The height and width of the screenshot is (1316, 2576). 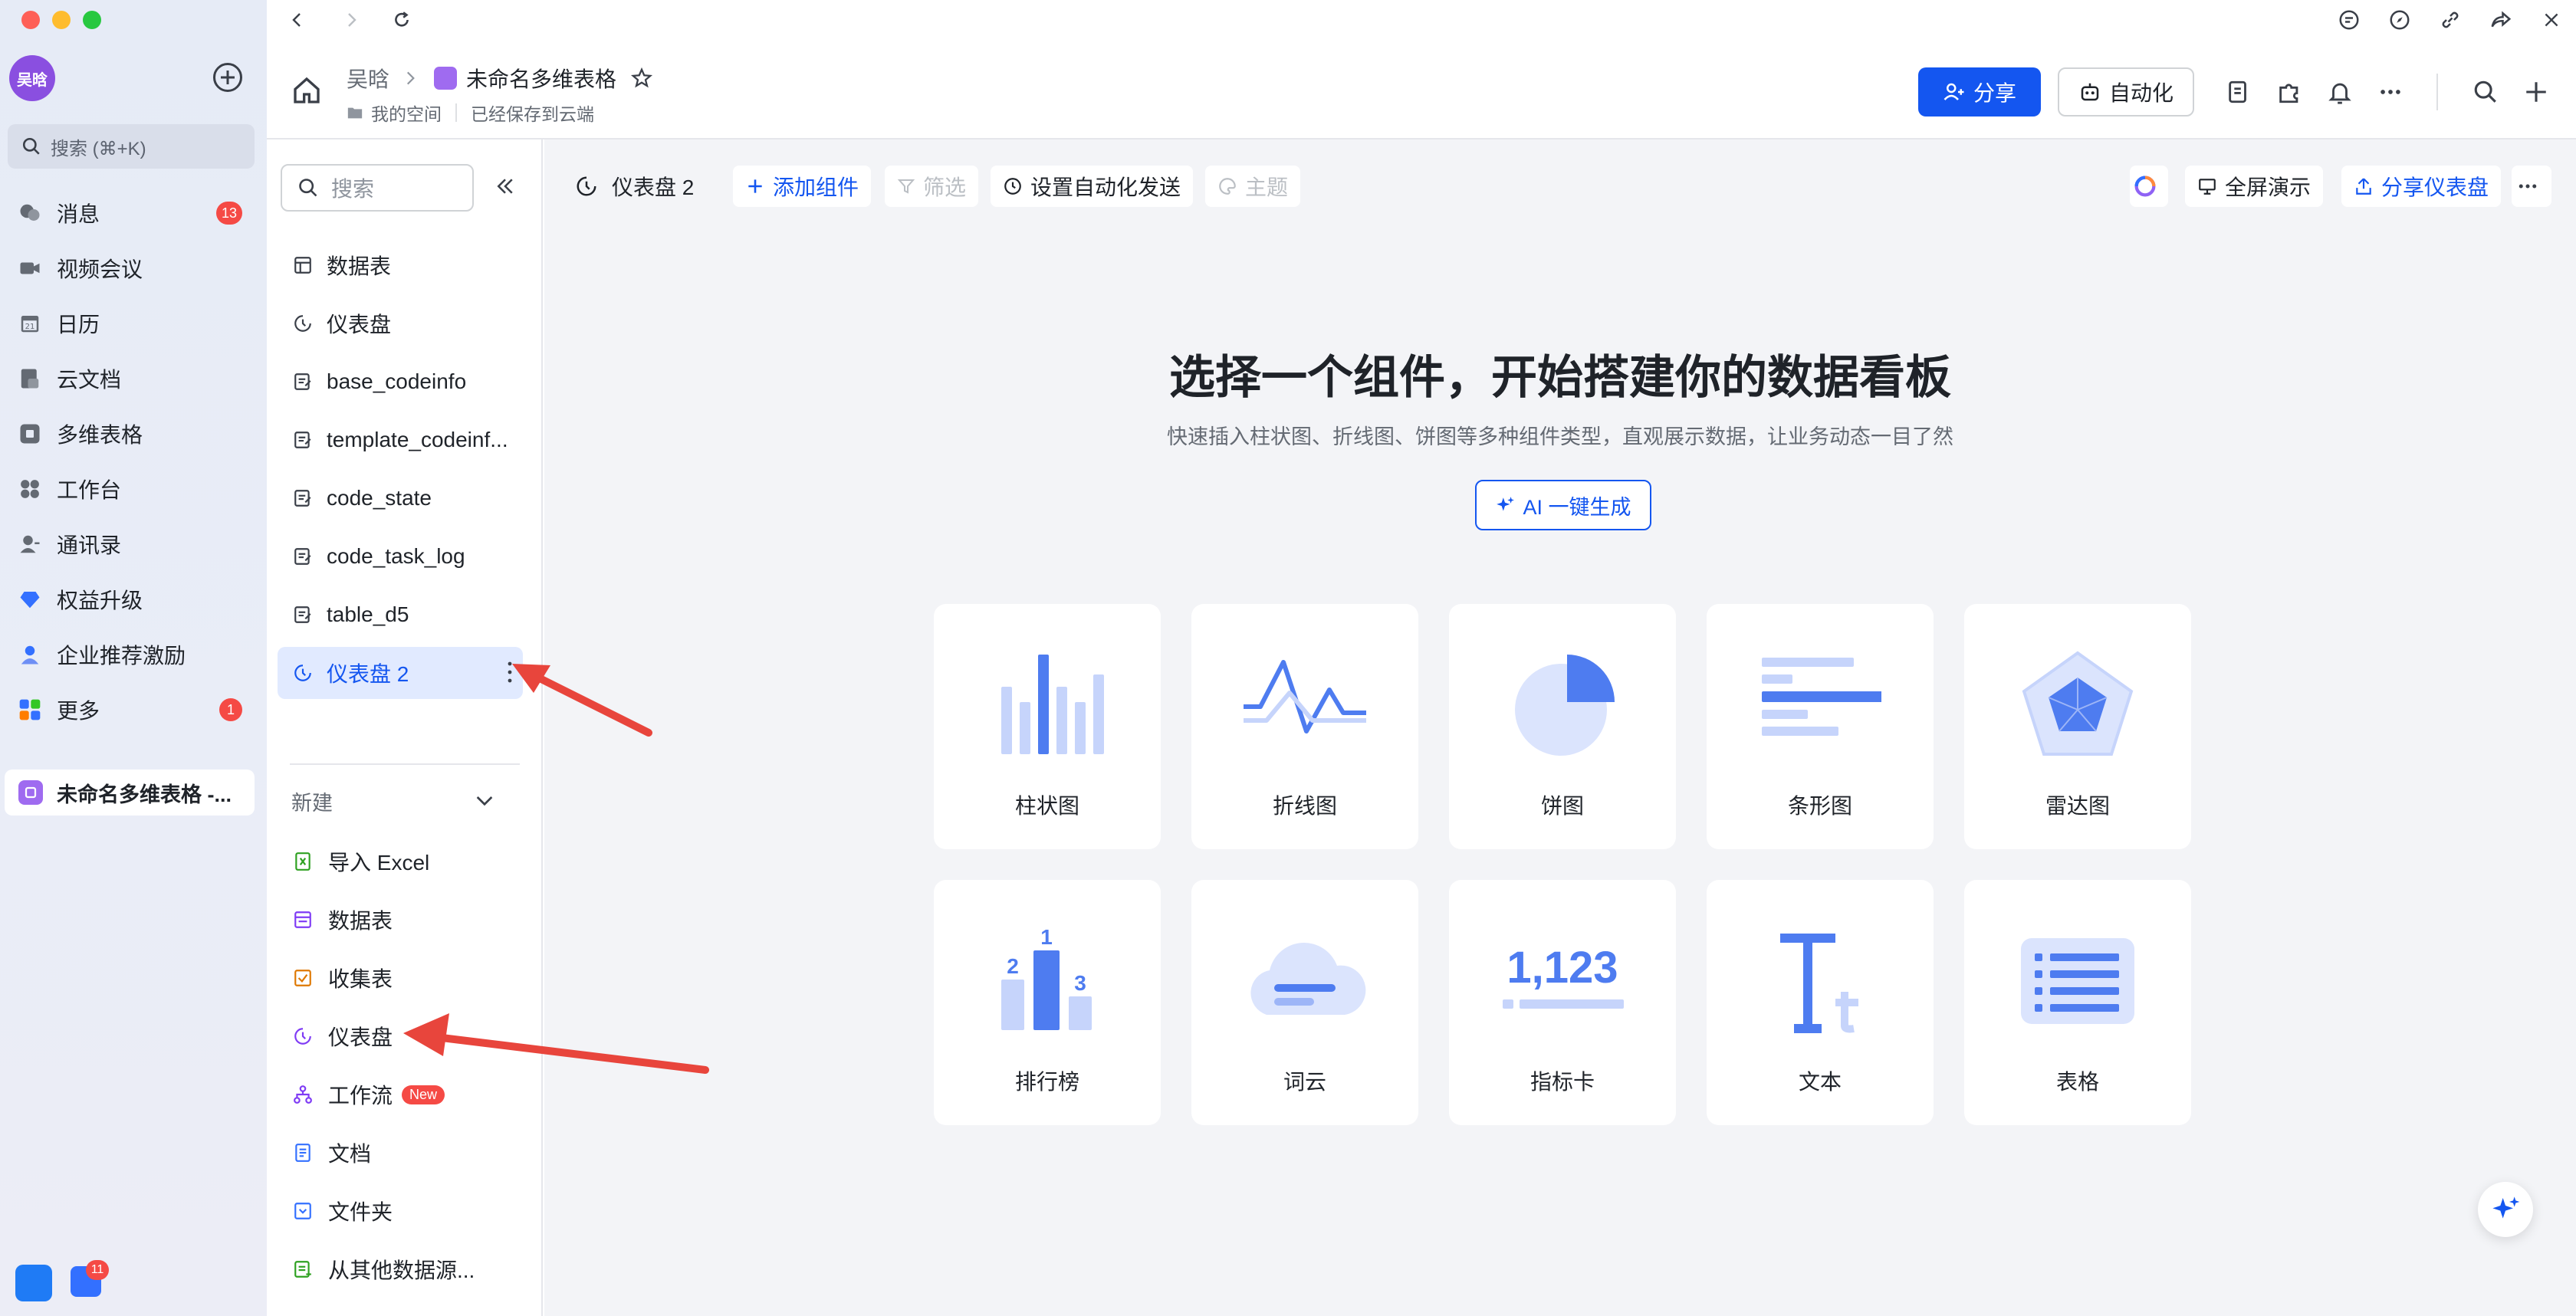 What do you see at coordinates (1560, 436) in the screenshot?
I see `empty-state-subtitle: 快速插入柱状图、折线图、饼图等多种组件类型，直观展示数据，让业务动态一目了然` at bounding box center [1560, 436].